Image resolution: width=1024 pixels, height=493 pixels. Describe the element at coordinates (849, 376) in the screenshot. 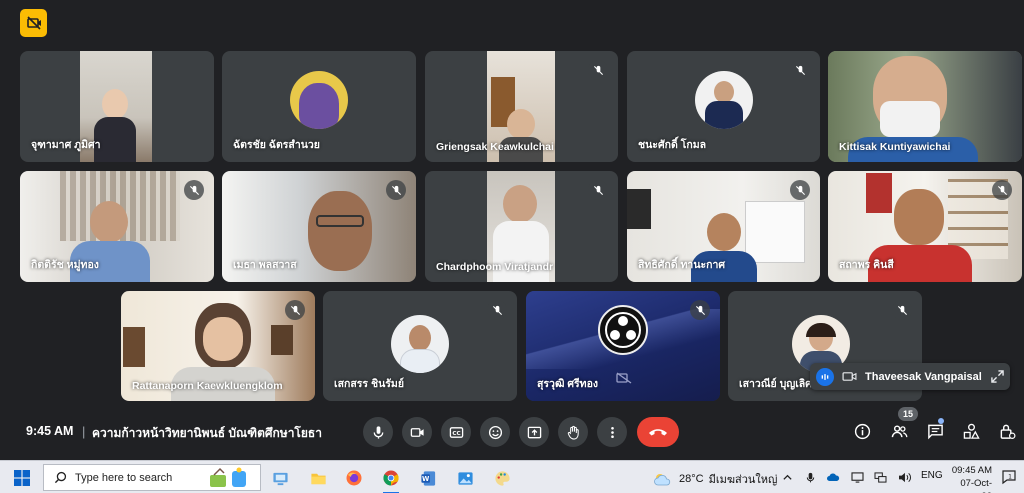

I see `camera-icon` at that location.